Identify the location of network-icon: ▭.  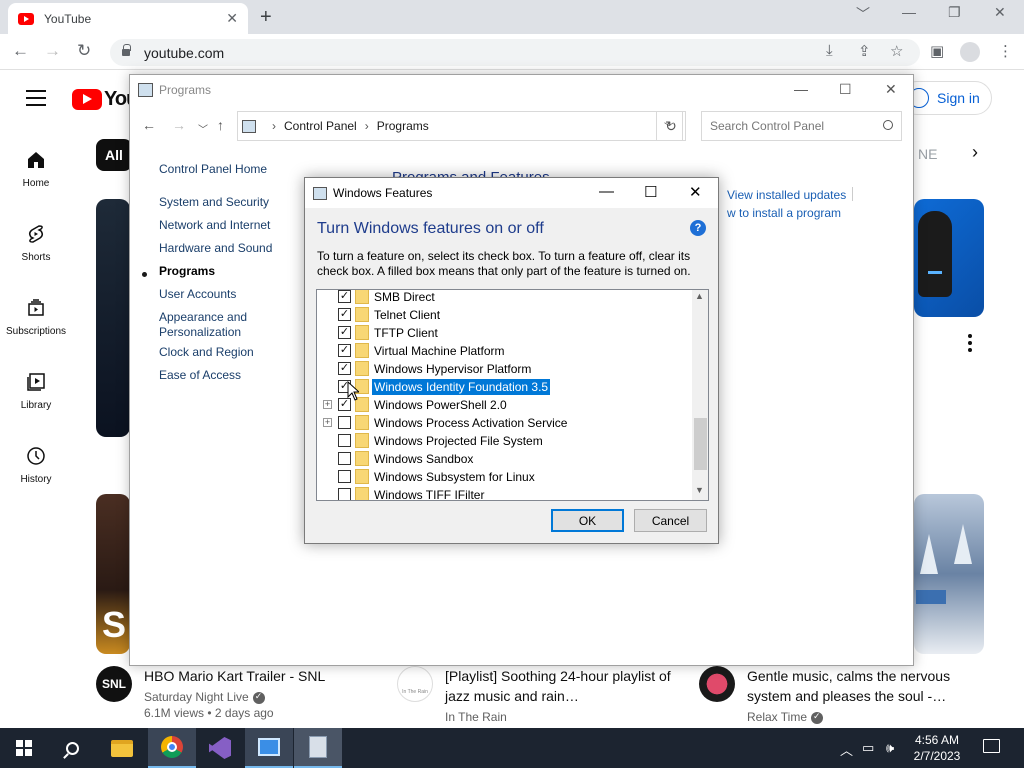
(868, 748).